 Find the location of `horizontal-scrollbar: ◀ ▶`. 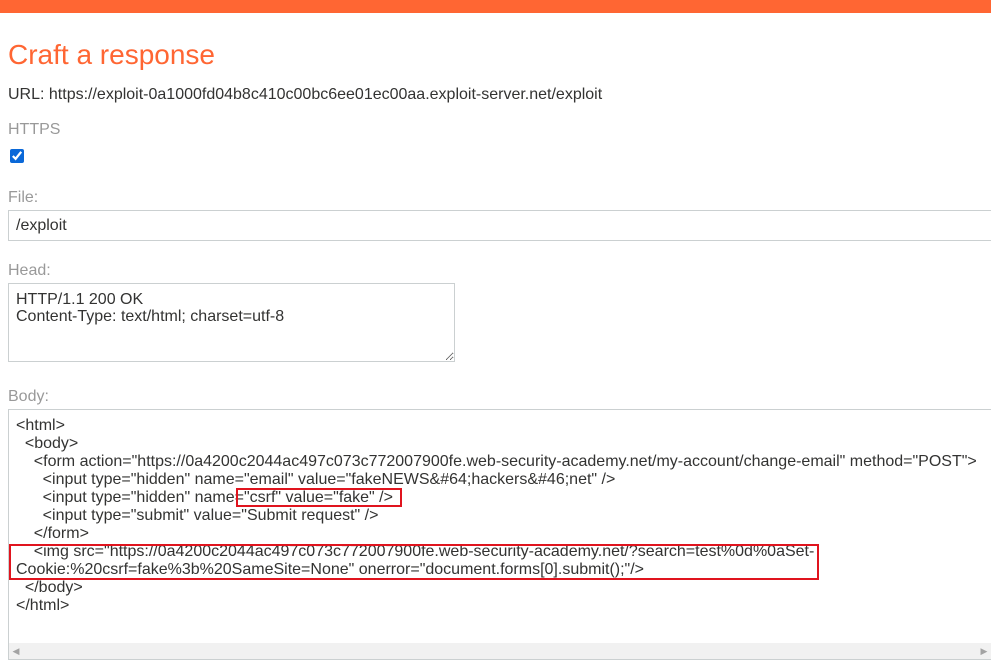

horizontal-scrollbar: ◀ ▶ is located at coordinates (500, 651).